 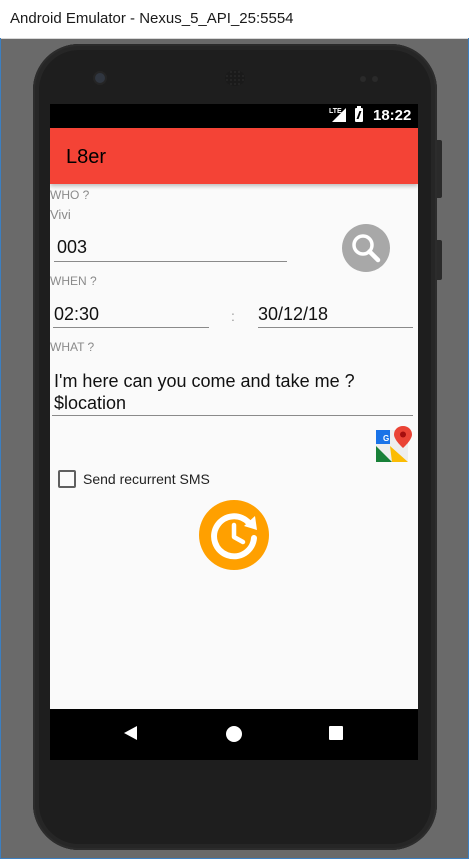 What do you see at coordinates (439, 169) in the screenshot?
I see `power-button` at bounding box center [439, 169].